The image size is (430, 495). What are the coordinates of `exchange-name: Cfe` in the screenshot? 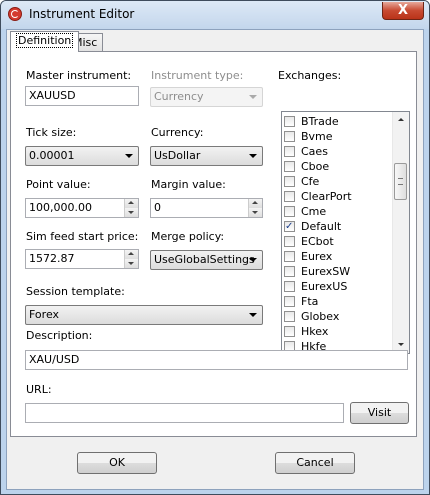 It's located at (310, 181).